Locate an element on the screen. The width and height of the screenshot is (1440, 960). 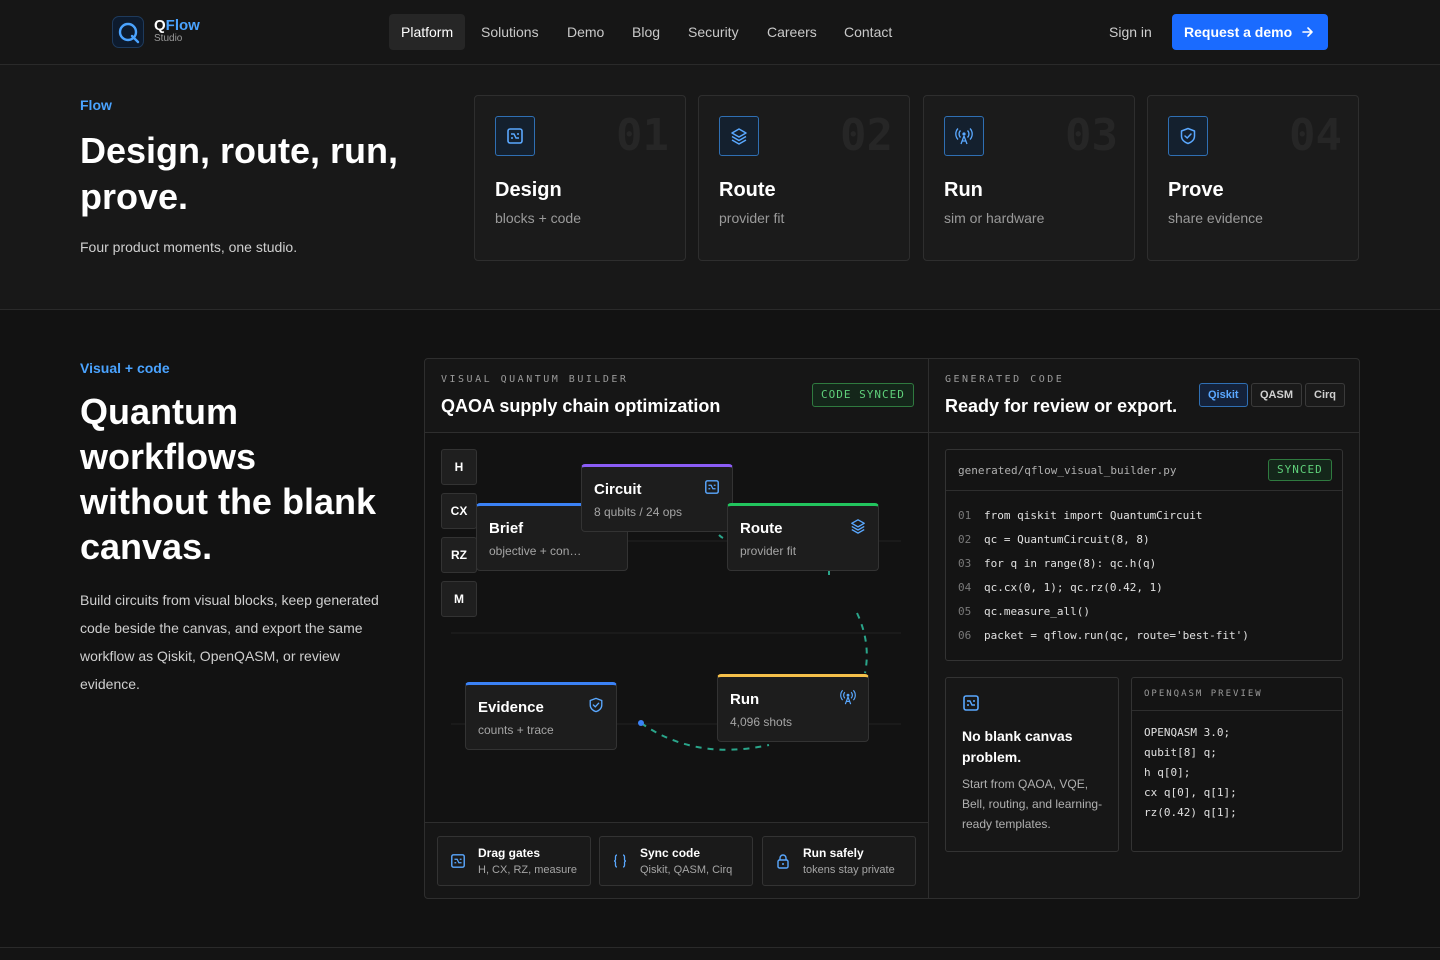
line-text: qc.measure_all() is located at coordinates (1037, 611).